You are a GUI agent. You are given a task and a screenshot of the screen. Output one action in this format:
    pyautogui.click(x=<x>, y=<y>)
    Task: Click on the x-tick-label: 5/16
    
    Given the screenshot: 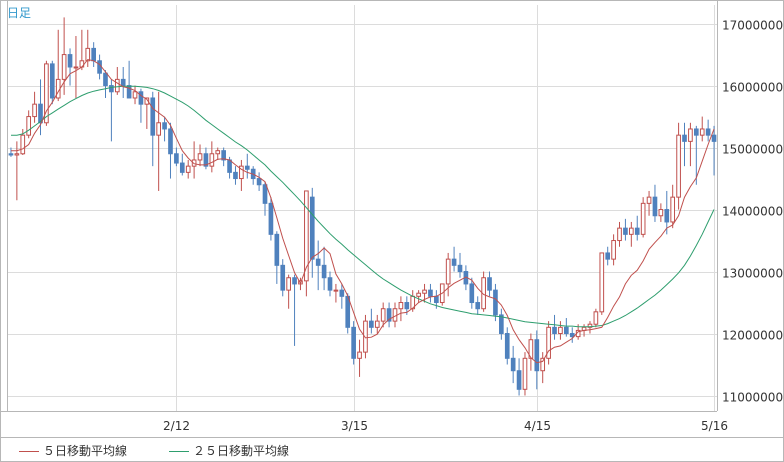 What is the action you would take?
    pyautogui.click(x=714, y=426)
    